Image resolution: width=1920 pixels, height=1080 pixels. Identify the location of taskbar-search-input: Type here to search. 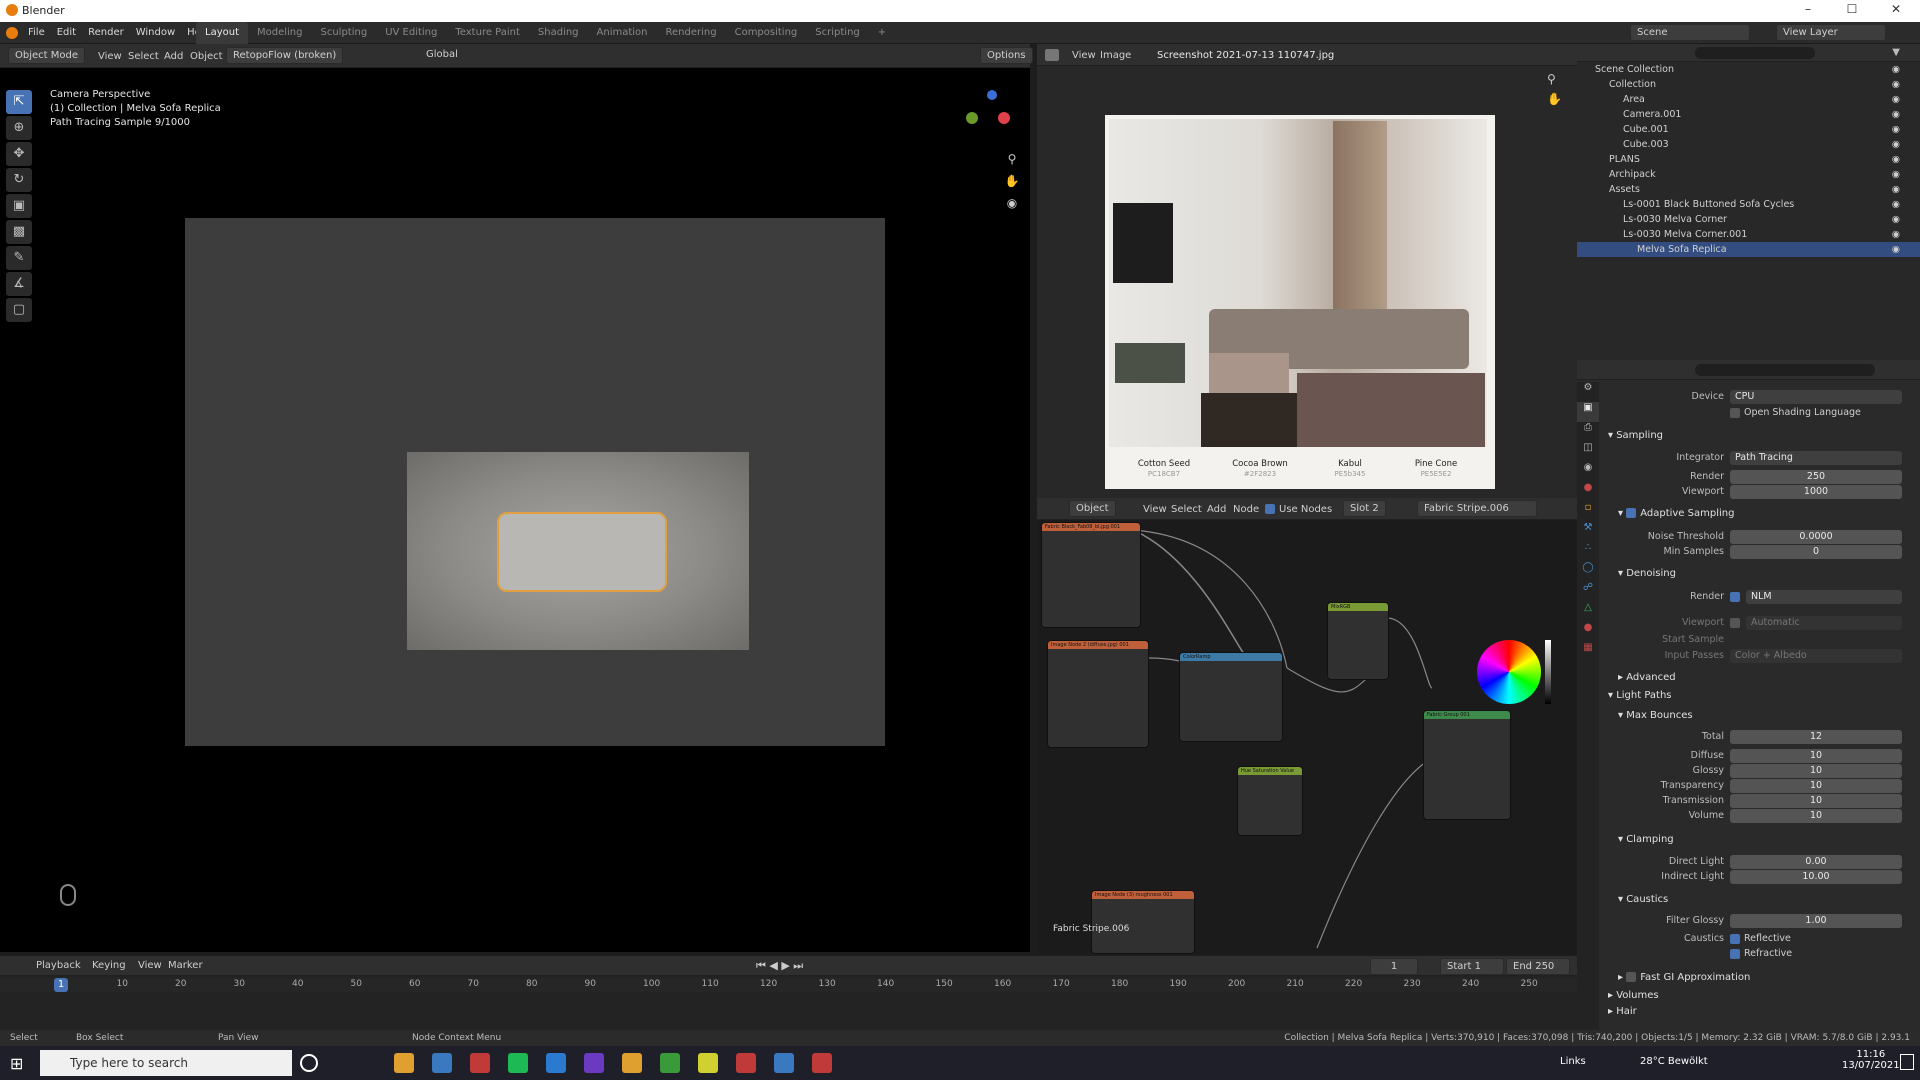
(166, 1063).